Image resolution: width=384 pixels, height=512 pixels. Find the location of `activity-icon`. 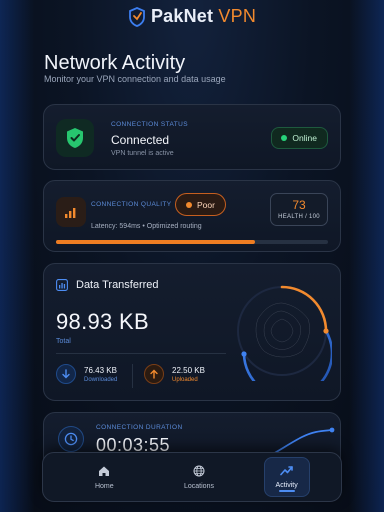

activity-icon is located at coordinates (286, 471).